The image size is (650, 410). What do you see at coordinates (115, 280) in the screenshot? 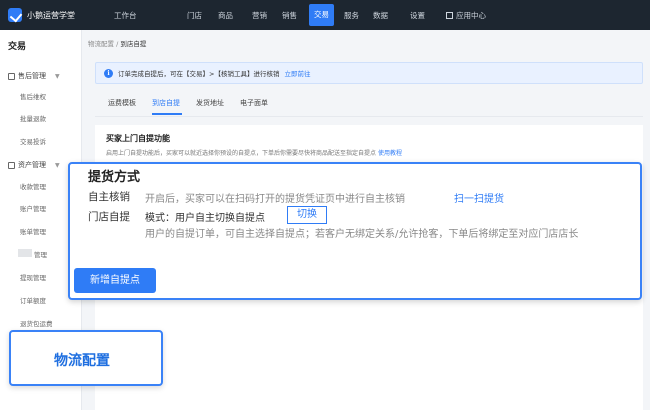
I see `add-pickup-point-button: 新增自提点` at bounding box center [115, 280].